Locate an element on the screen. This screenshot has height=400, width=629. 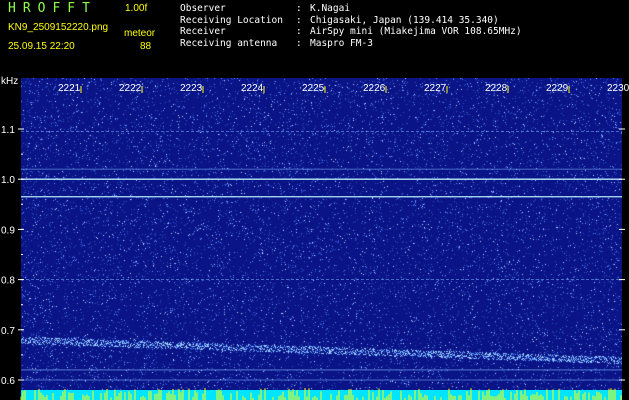
x-tick-label: 2222 is located at coordinates (130, 88).